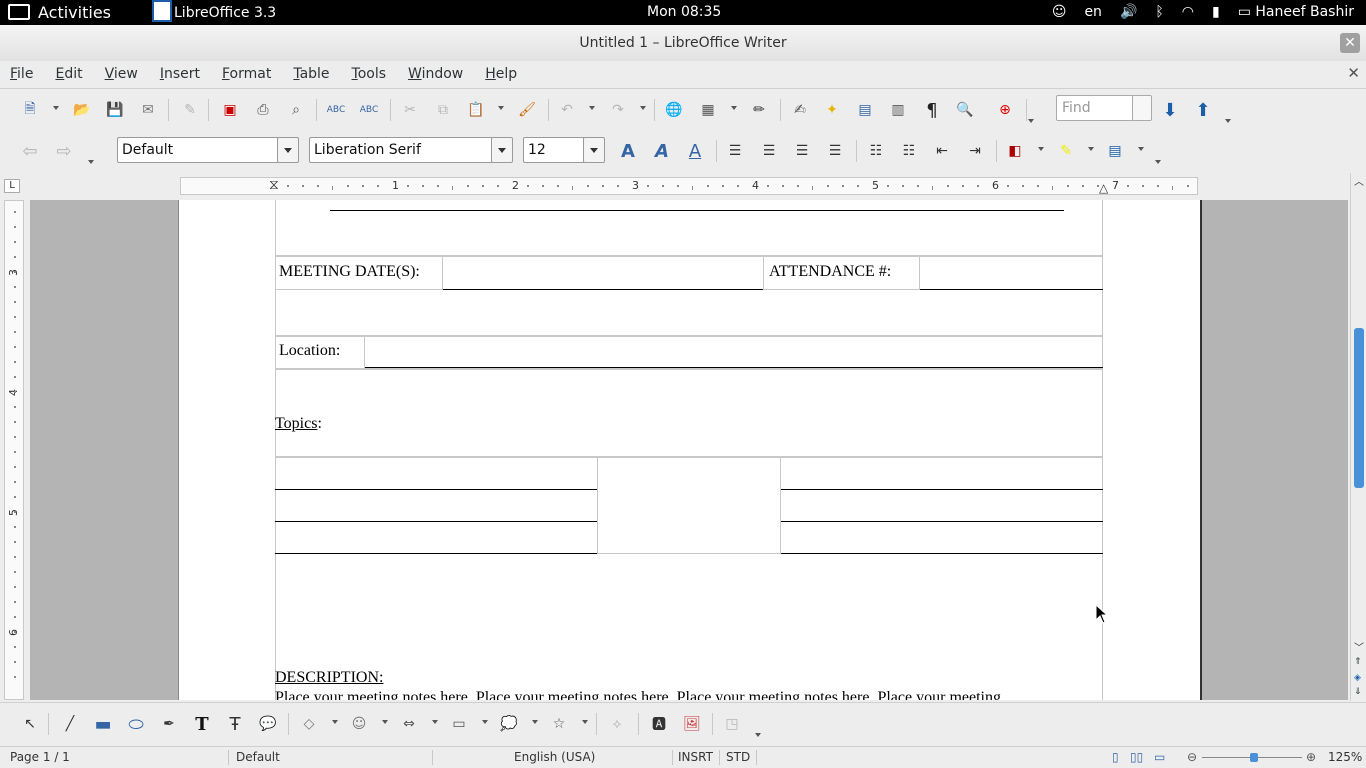  Describe the element at coordinates (1359, 408) in the screenshot. I see `scrollbar-thumb` at that location.